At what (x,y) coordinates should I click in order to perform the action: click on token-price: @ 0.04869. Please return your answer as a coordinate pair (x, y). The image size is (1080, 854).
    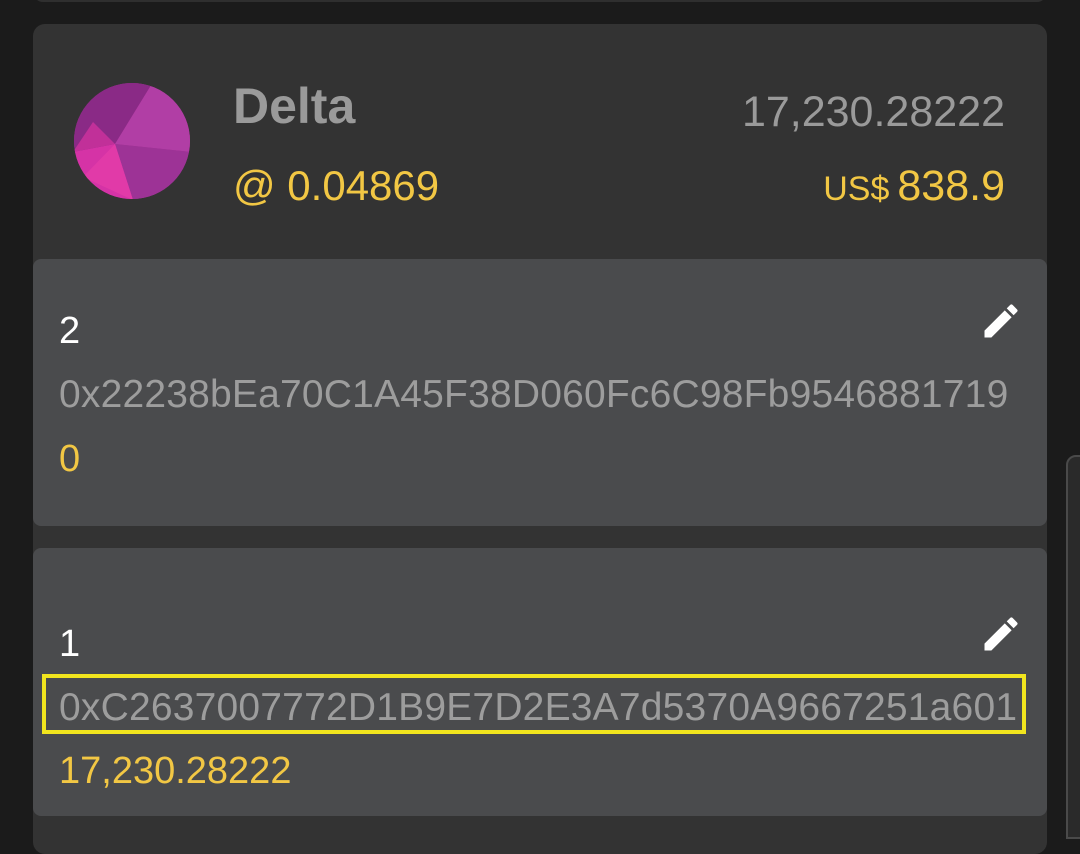
    Looking at the image, I should click on (336, 185).